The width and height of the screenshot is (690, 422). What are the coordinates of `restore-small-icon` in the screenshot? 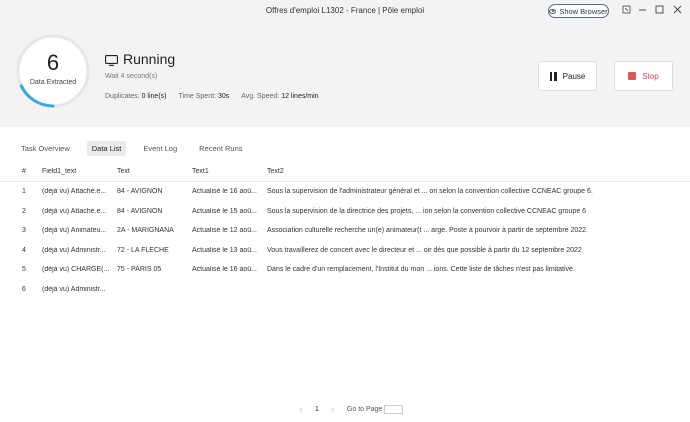 It's located at (626, 11).